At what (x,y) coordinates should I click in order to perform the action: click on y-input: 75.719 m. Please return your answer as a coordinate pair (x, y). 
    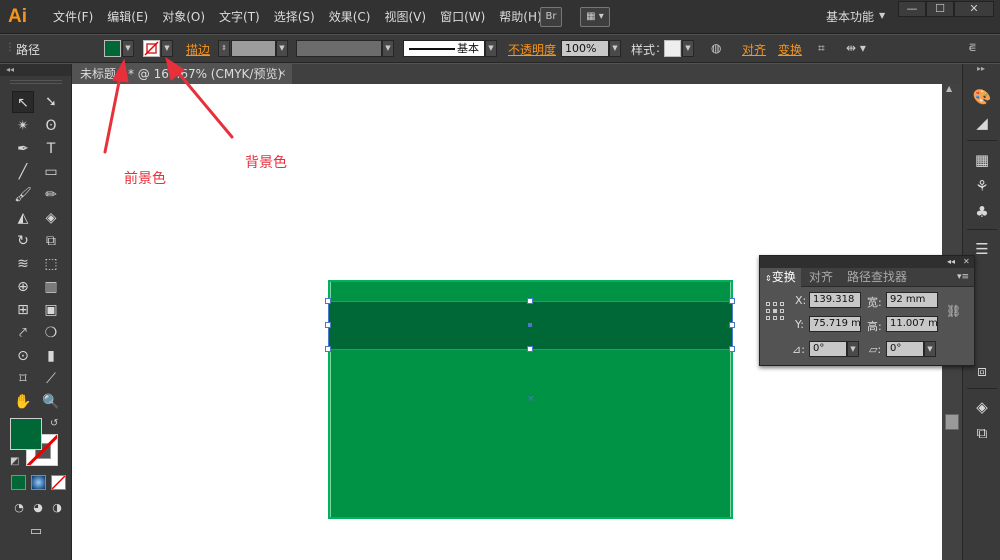
    Looking at the image, I should click on (835, 324).